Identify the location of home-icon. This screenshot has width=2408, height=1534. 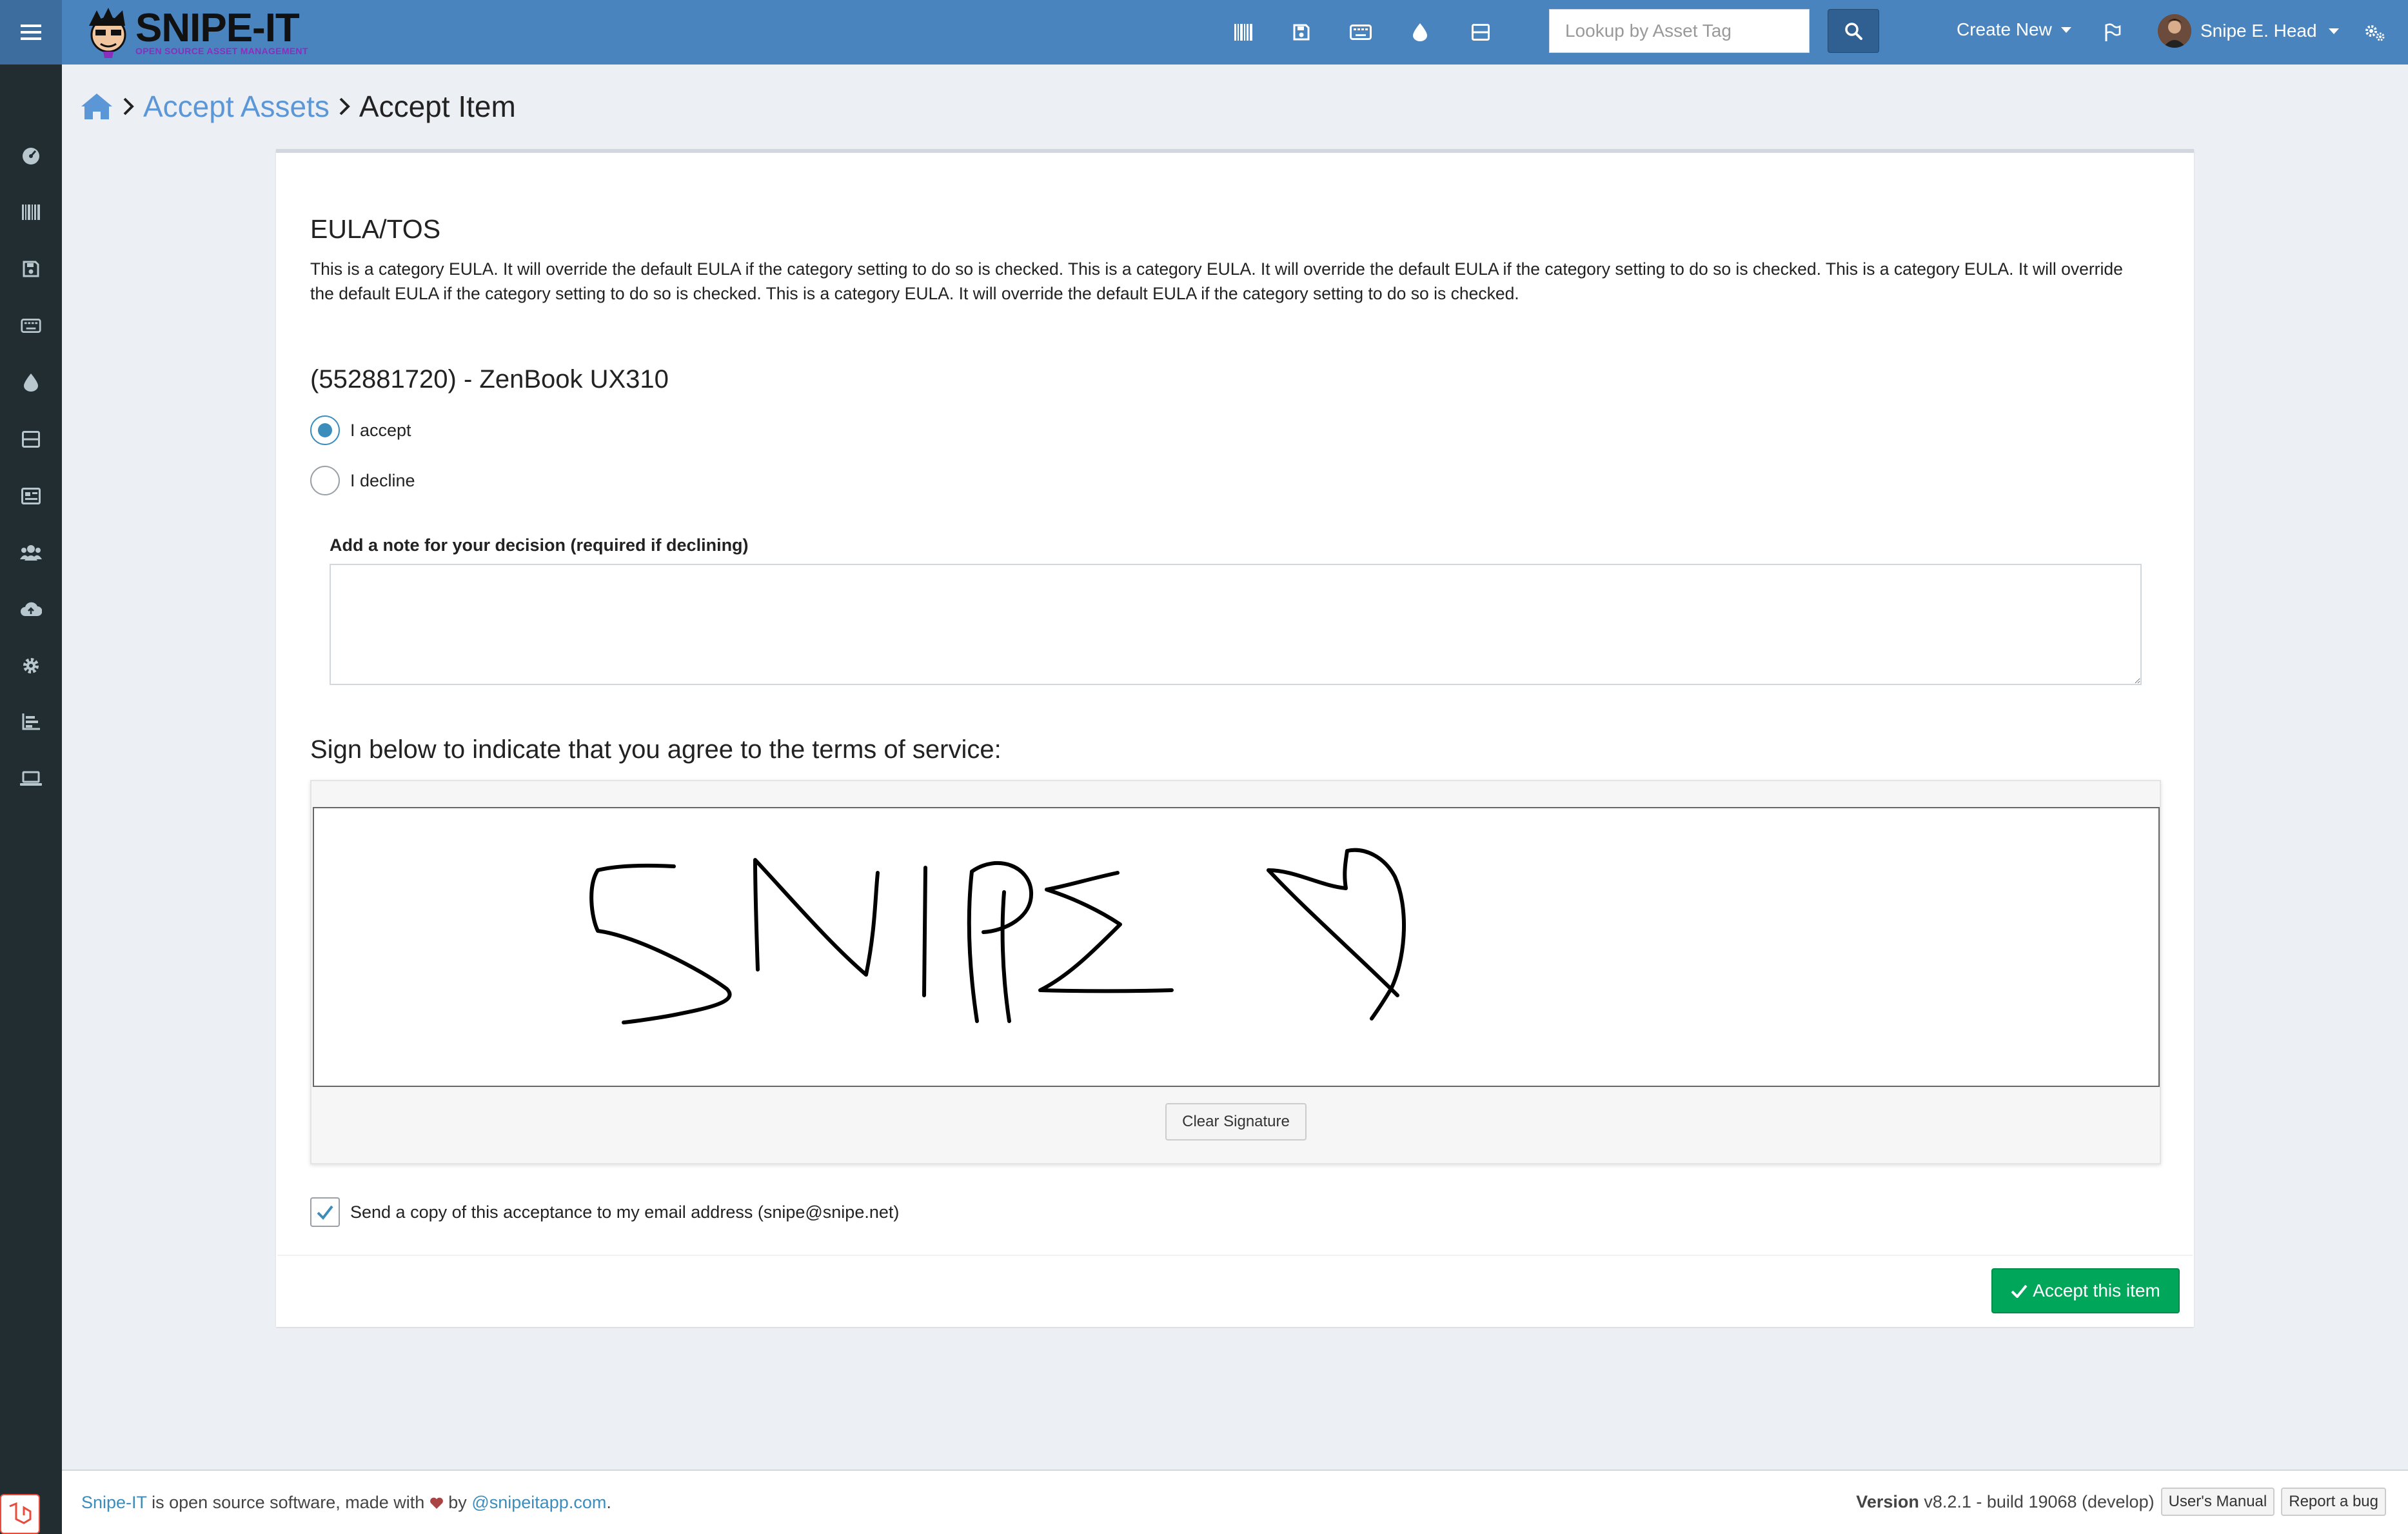
(96, 106).